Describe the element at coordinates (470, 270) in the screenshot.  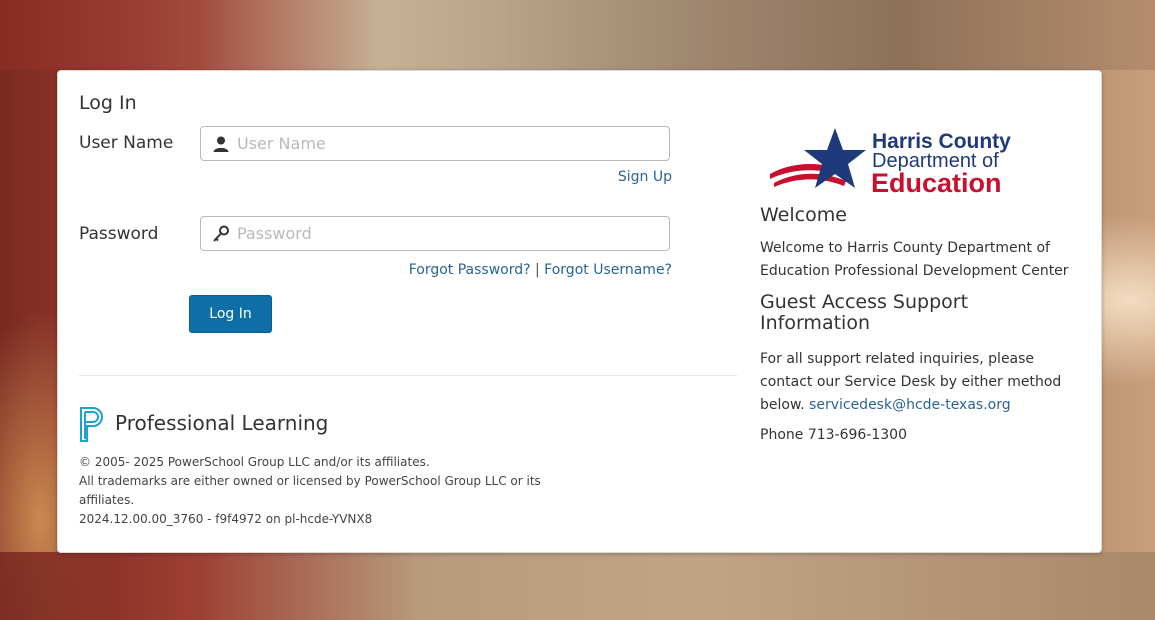
I see `forgot-password-link: Forgot Password?` at that location.